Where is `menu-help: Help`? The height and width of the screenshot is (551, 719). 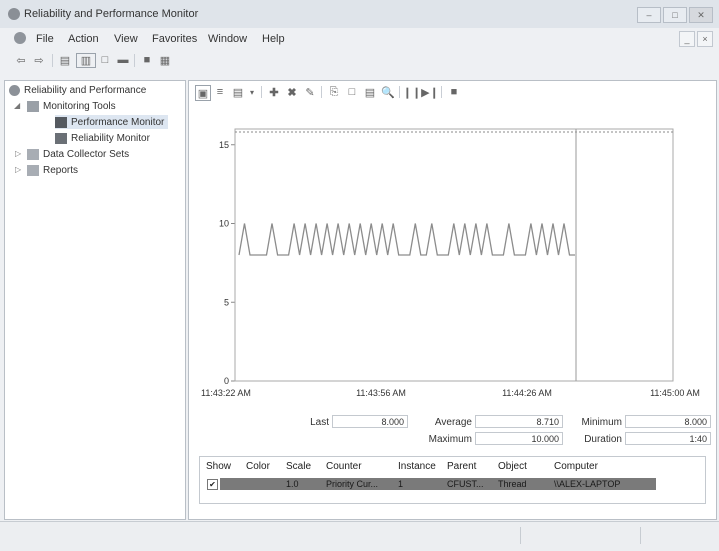 menu-help: Help is located at coordinates (273, 39).